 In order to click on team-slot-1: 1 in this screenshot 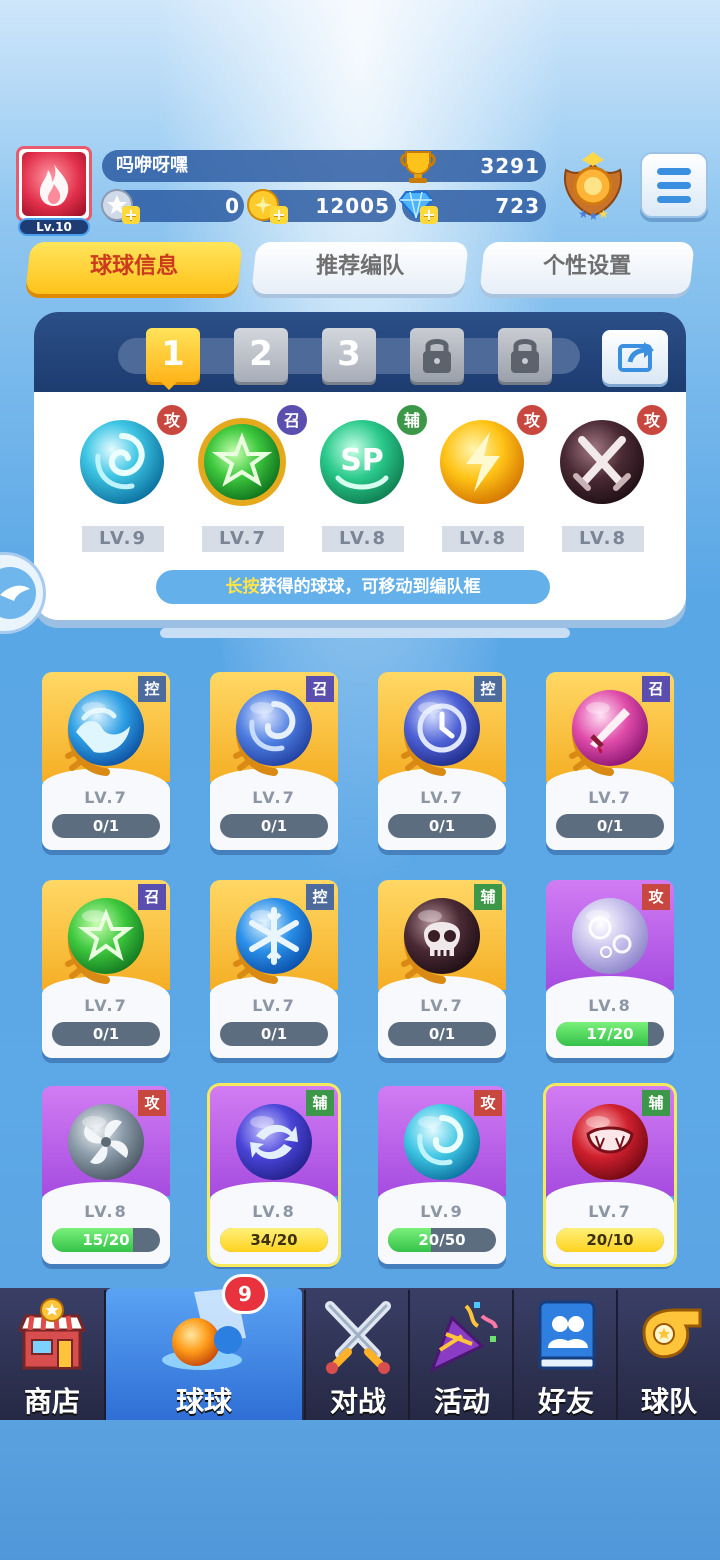, I will do `click(173, 355)`.